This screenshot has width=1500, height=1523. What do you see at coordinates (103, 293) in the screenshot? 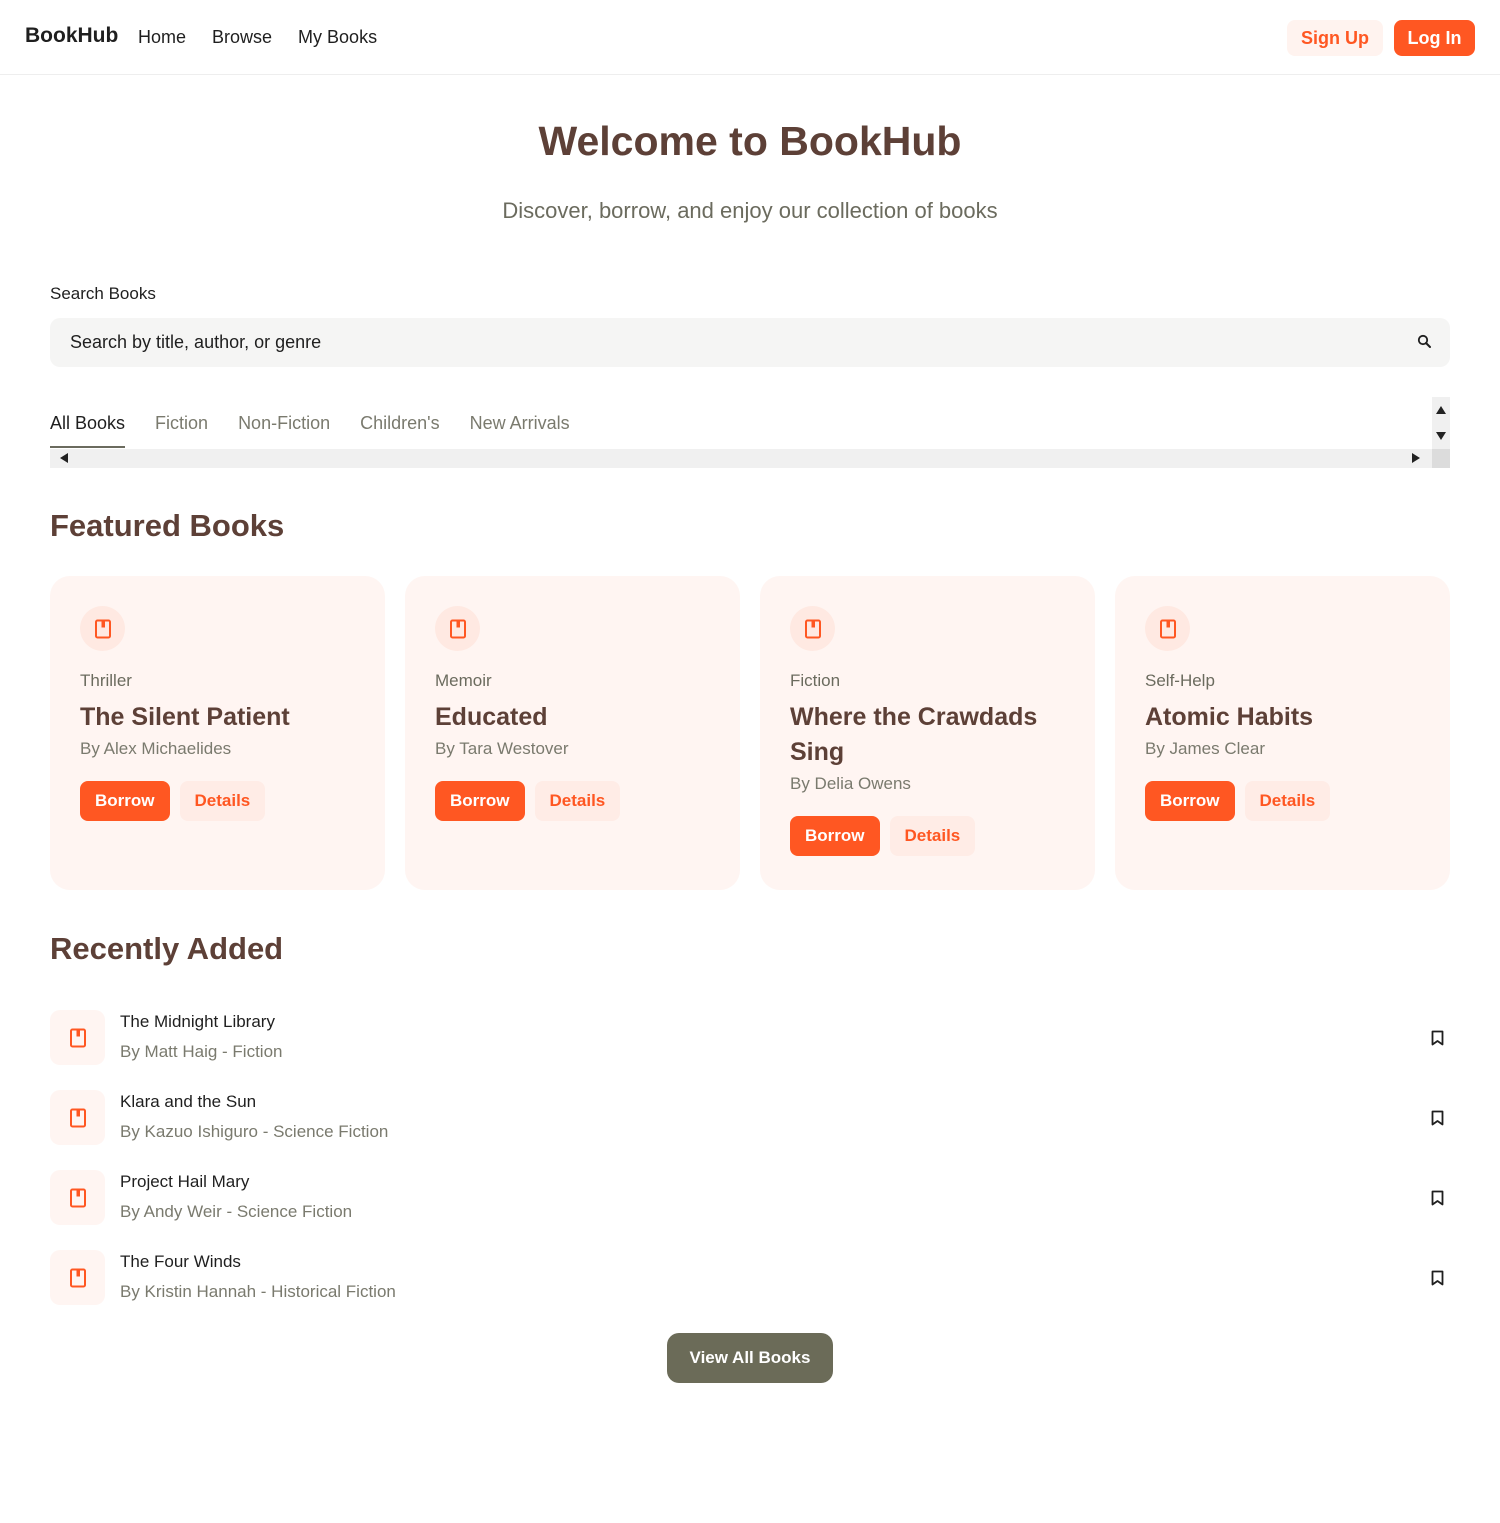
I see `search-label: Search Books` at bounding box center [103, 293].